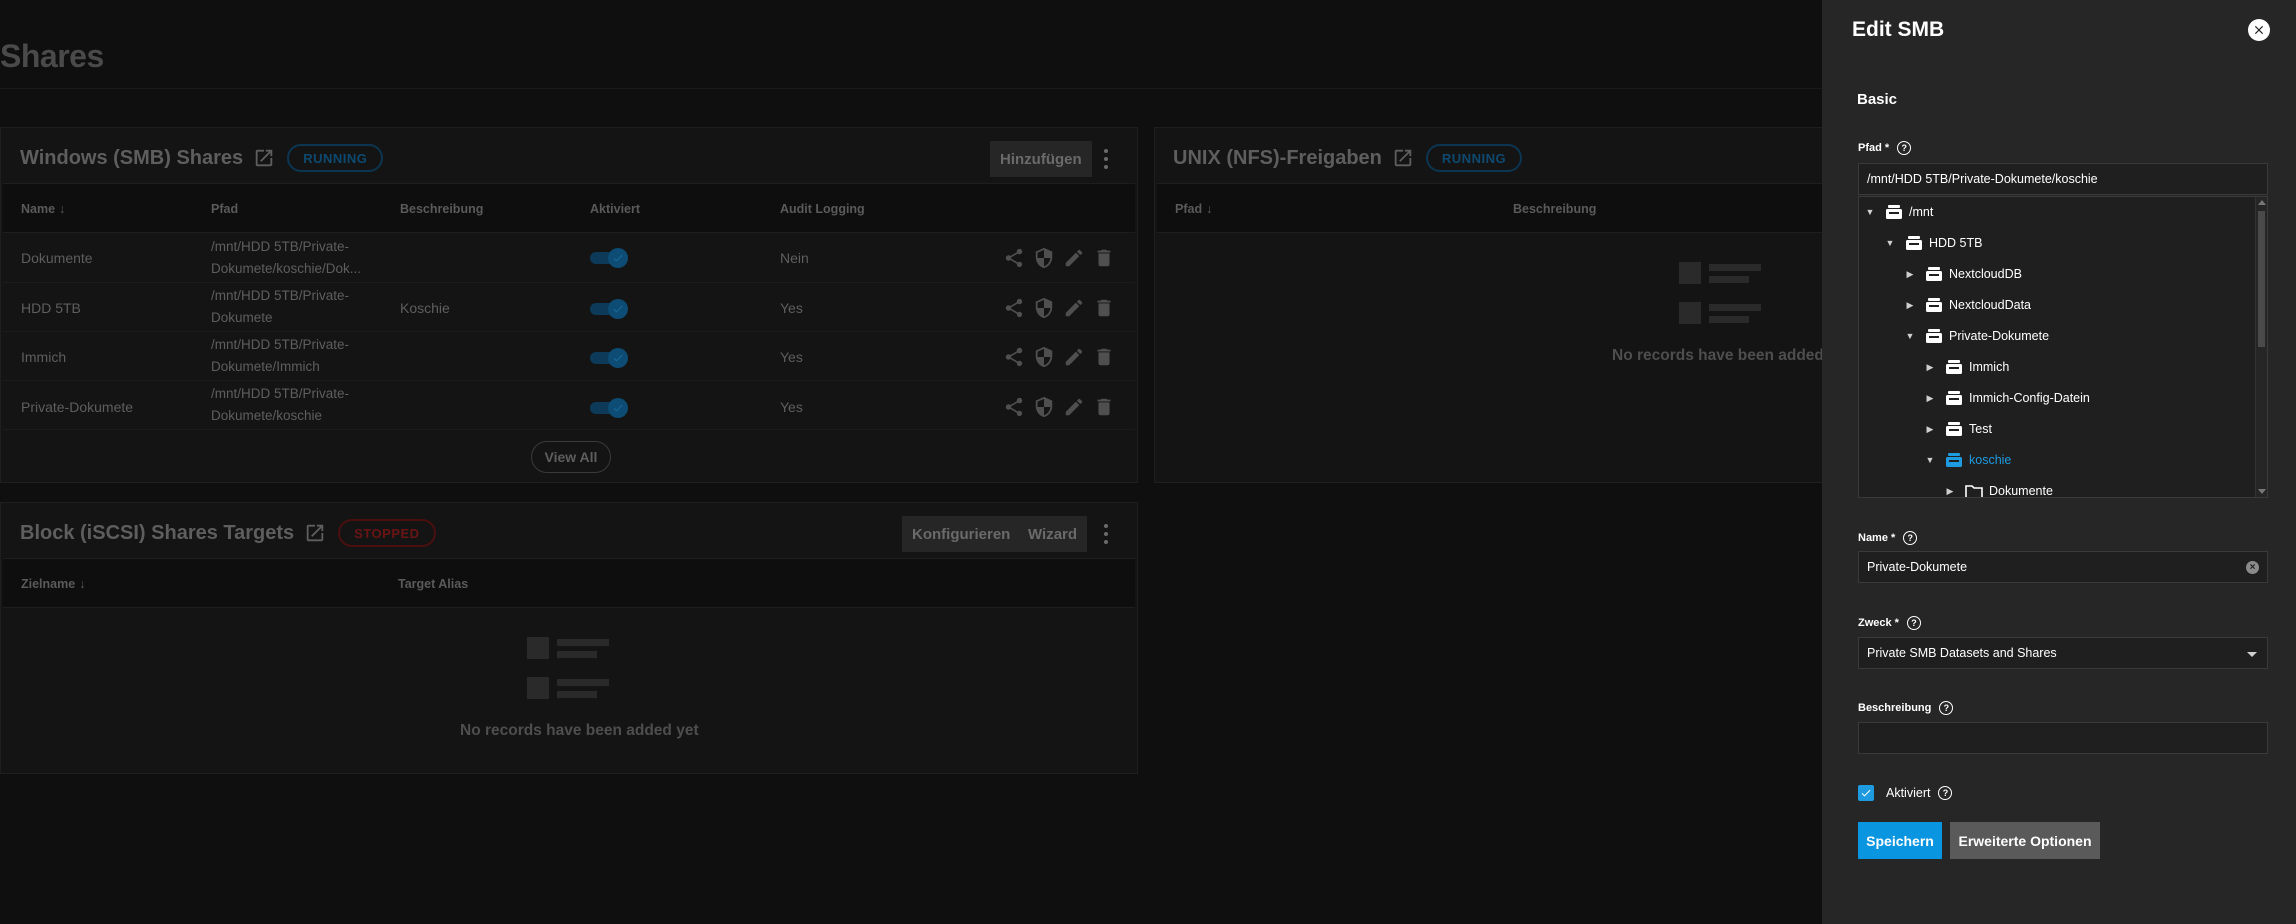 The height and width of the screenshot is (924, 2296). What do you see at coordinates (157, 533) in the screenshot?
I see `iscsi-card-title-text: Block (iSCSI) Shares Targets` at bounding box center [157, 533].